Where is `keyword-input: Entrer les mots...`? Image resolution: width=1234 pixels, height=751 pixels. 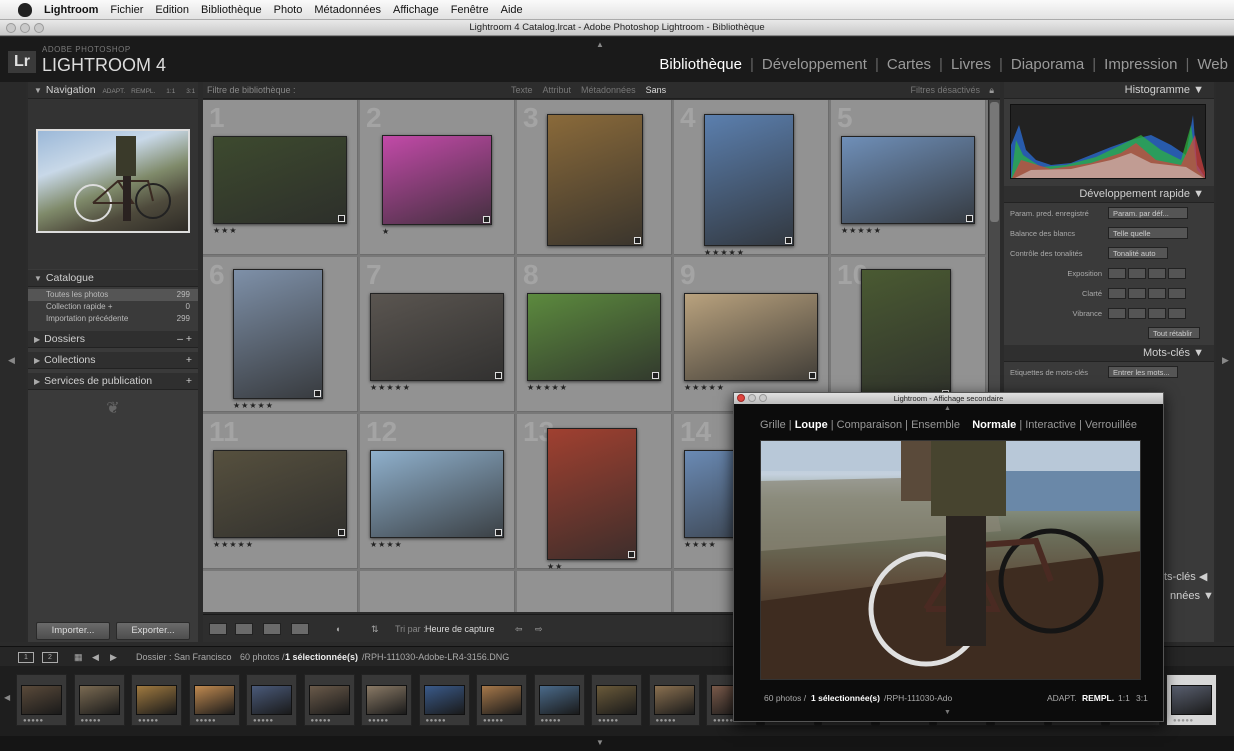 keyword-input: Entrer les mots... is located at coordinates (1143, 372).